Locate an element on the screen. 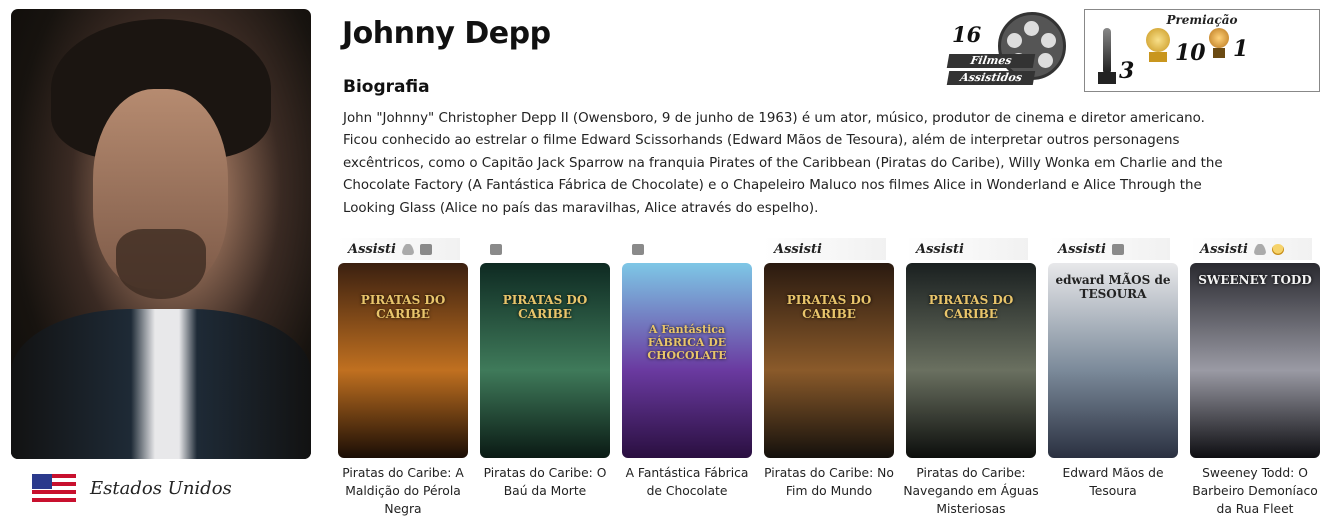 Image resolution: width=1331 pixels, height=525 pixels. awards-panel: Premiação 3 10 1 is located at coordinates (1202, 50).